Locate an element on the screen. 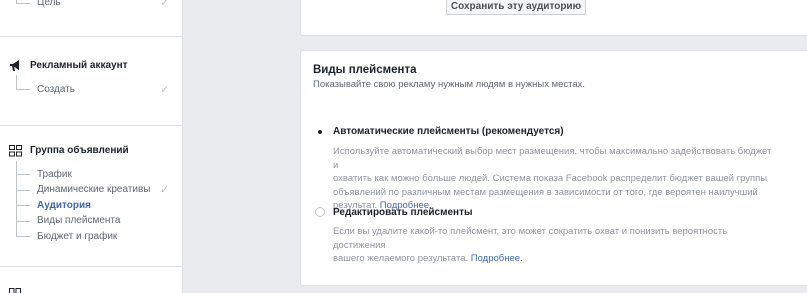  sidebar-item-goal: Цель is located at coordinates (49, 4).